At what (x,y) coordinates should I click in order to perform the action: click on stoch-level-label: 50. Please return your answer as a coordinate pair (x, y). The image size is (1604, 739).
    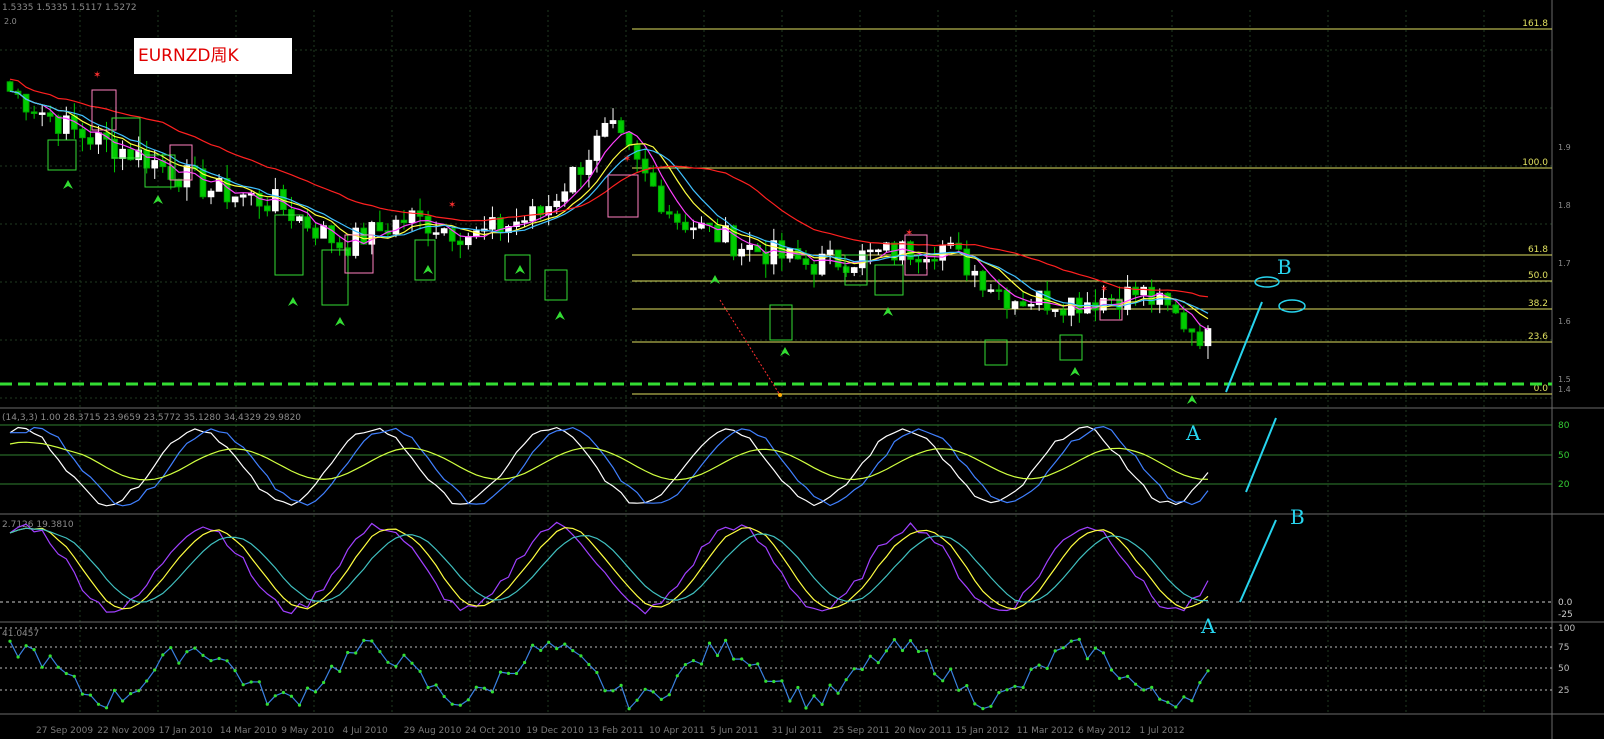
    Looking at the image, I should click on (1564, 456).